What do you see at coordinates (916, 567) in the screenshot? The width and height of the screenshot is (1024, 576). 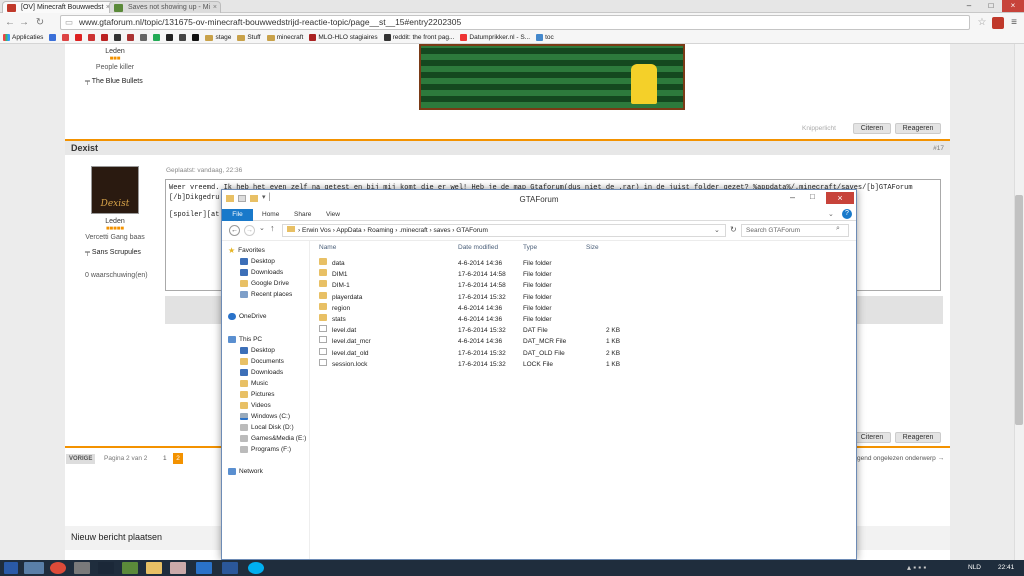 I see `tray-icons: ▴ ▪ ▪ ▪` at bounding box center [916, 567].